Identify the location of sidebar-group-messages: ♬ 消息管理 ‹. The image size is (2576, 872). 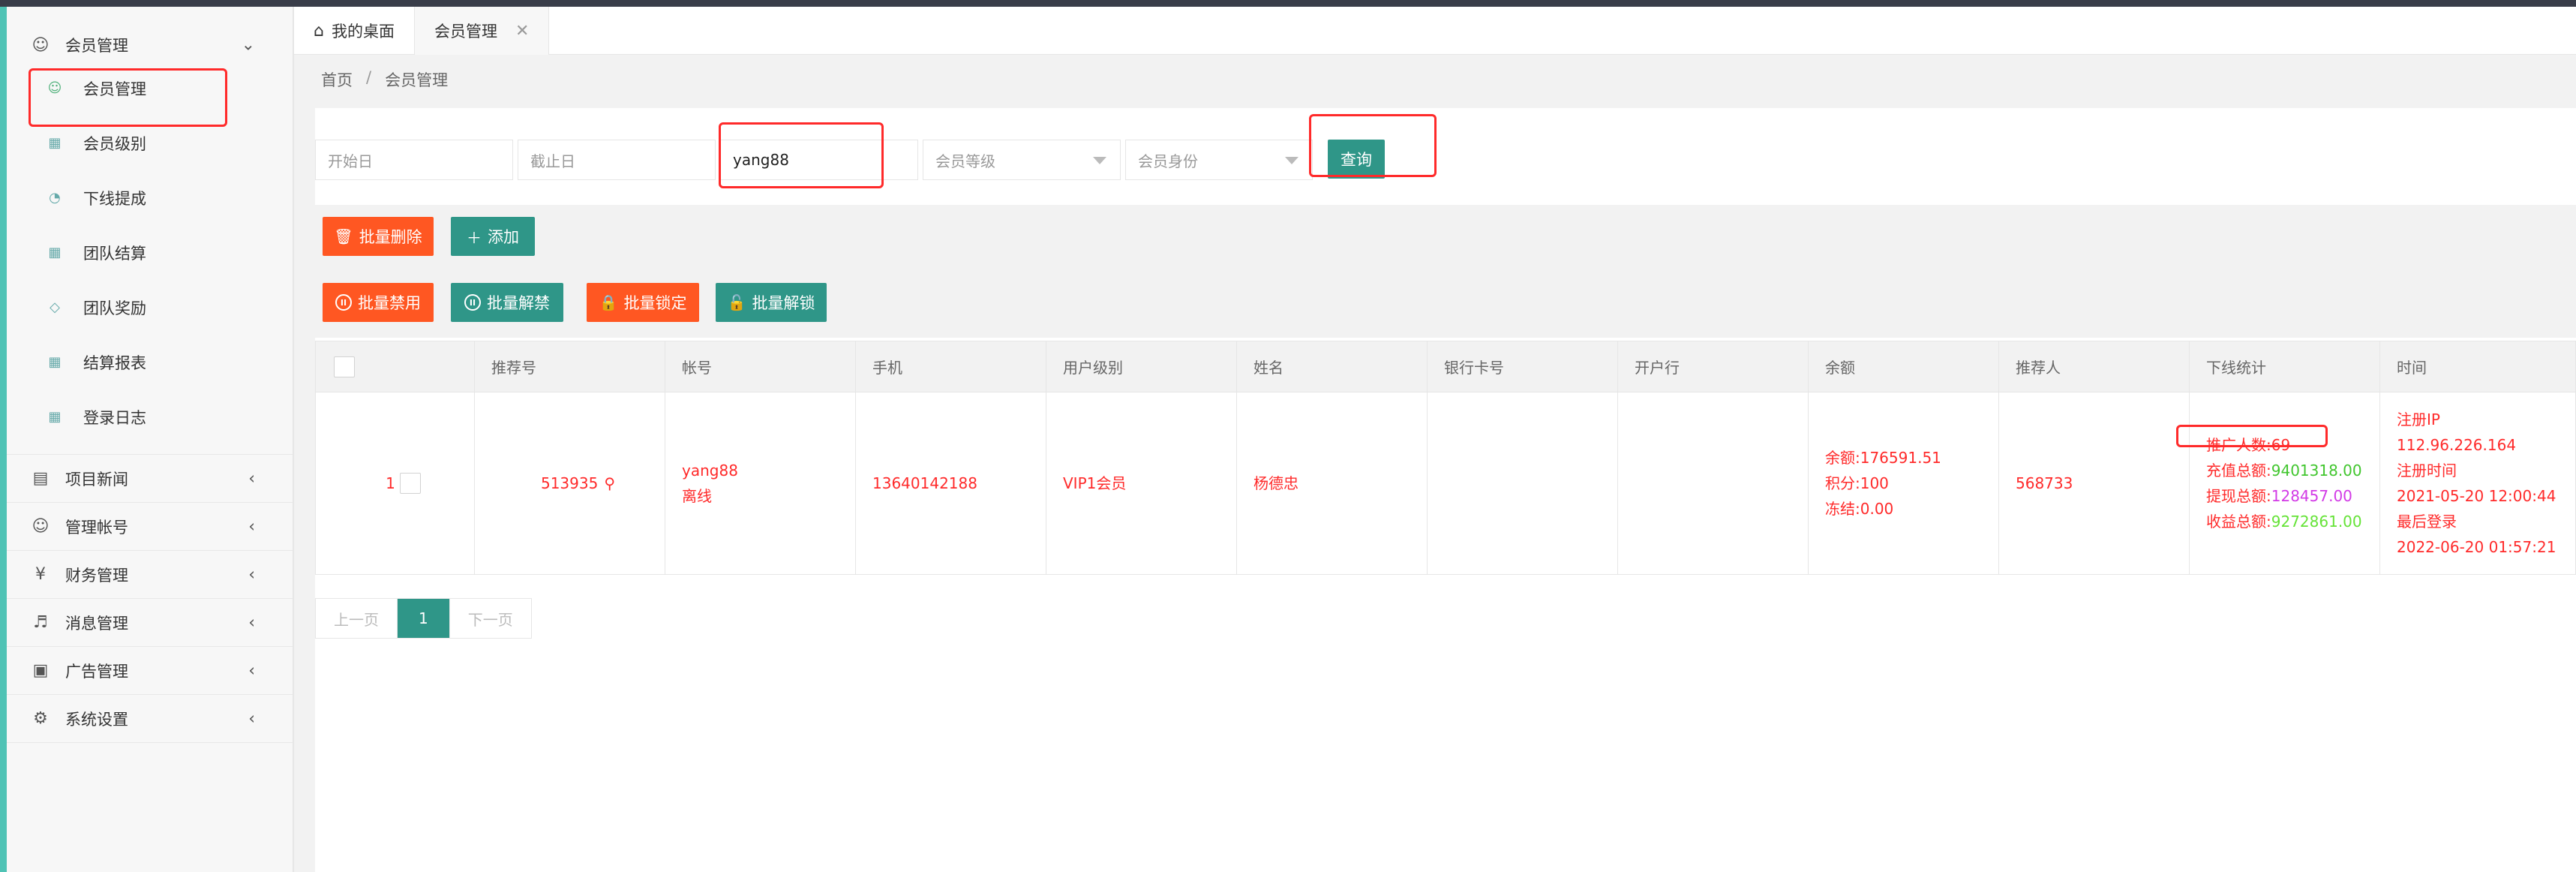
(150, 623).